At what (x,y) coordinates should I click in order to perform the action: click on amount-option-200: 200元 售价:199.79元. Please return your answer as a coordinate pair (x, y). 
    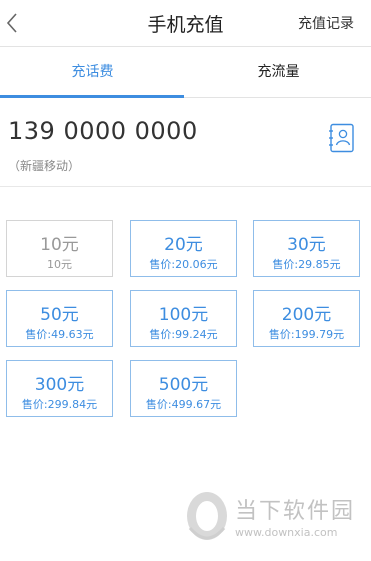
    Looking at the image, I should click on (306, 318).